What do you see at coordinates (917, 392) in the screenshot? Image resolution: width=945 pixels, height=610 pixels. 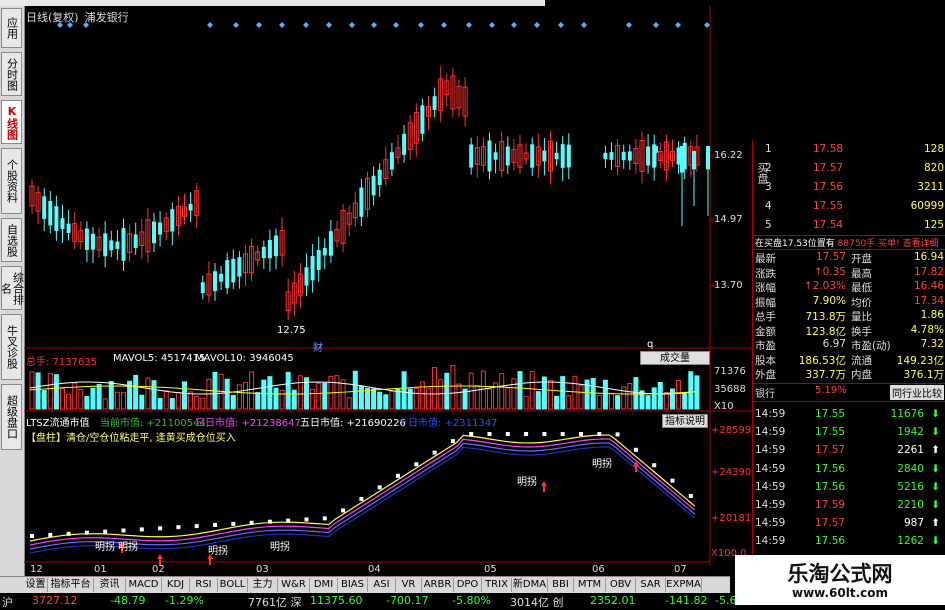 I see `industry-compare-button: 同行业比较` at bounding box center [917, 392].